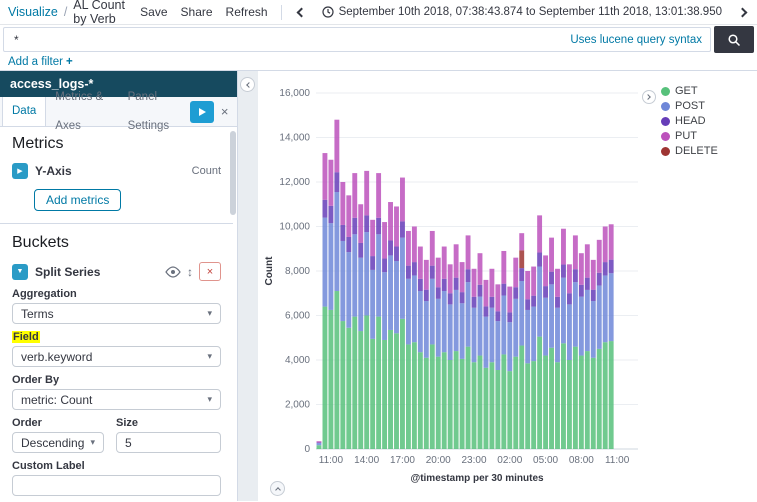 Image resolution: width=757 pixels, height=502 pixels. What do you see at coordinates (173, 271) in the screenshot?
I see `eye-icon` at bounding box center [173, 271].